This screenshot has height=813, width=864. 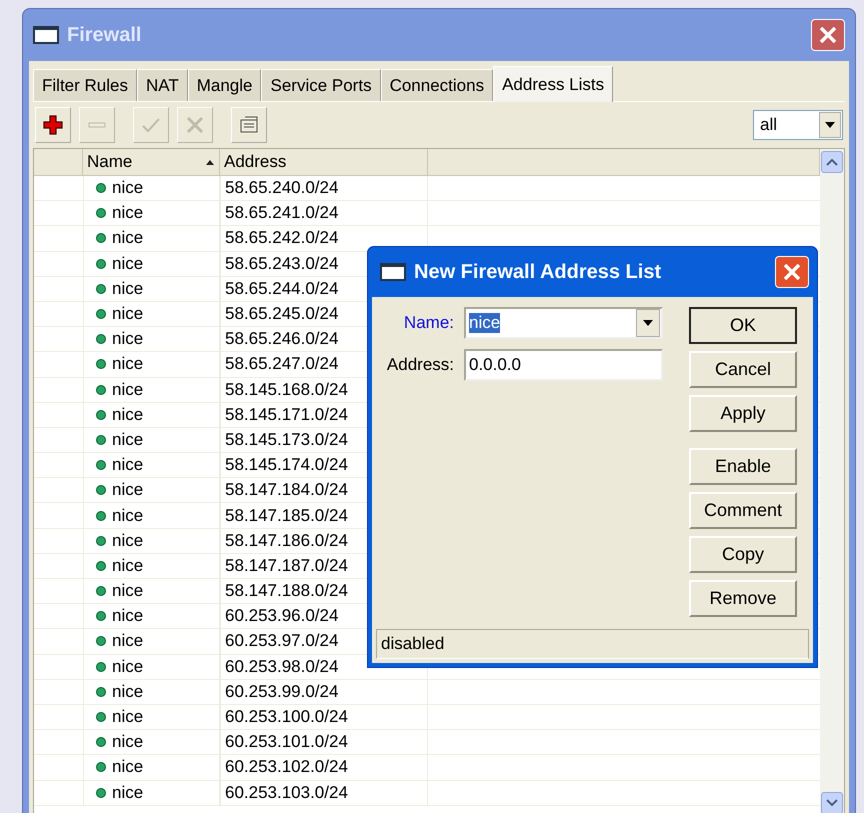 What do you see at coordinates (85, 85) in the screenshot?
I see `tab: Filter Rules` at bounding box center [85, 85].